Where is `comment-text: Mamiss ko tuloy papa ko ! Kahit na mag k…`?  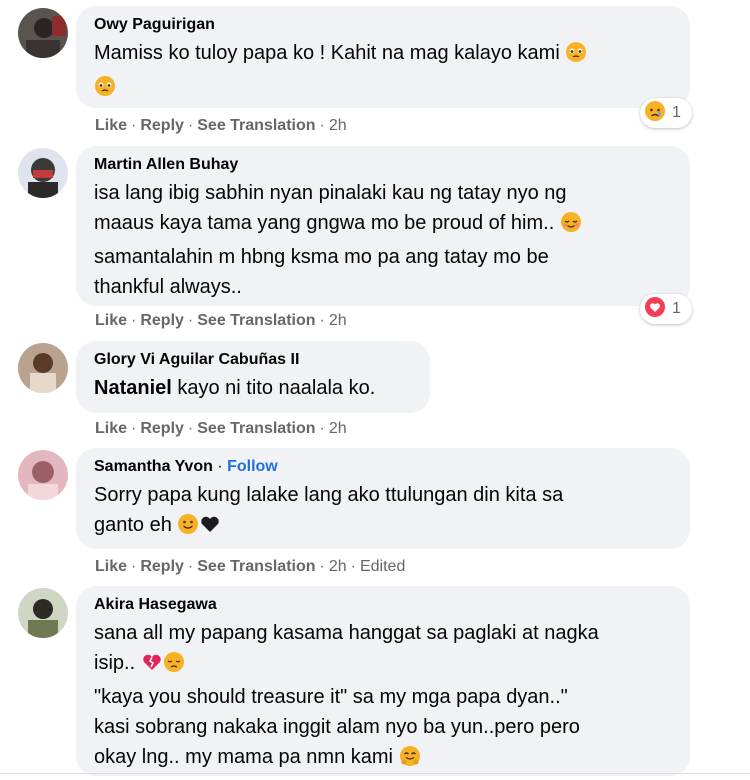
comment-text: Mamiss ko tuloy papa ko ! Kahit na mag k… is located at coordinates (327, 53).